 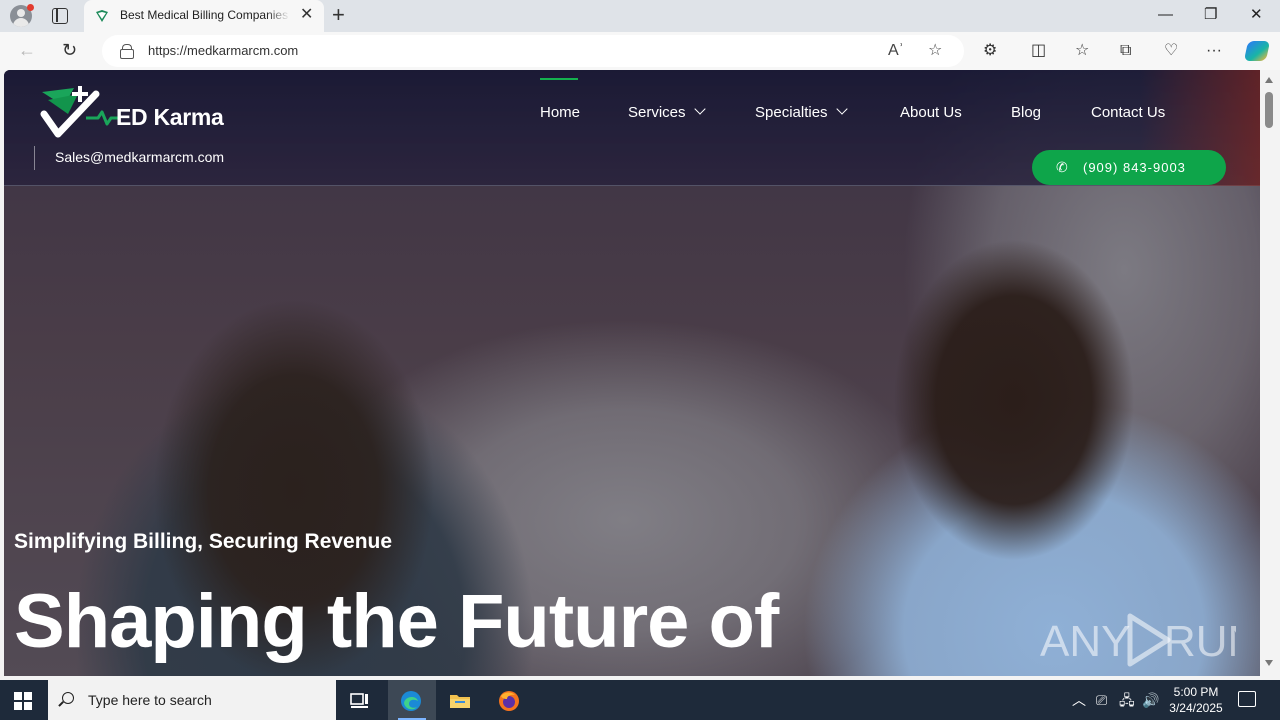 I want to click on nav-home: Home, so click(x=560, y=112).